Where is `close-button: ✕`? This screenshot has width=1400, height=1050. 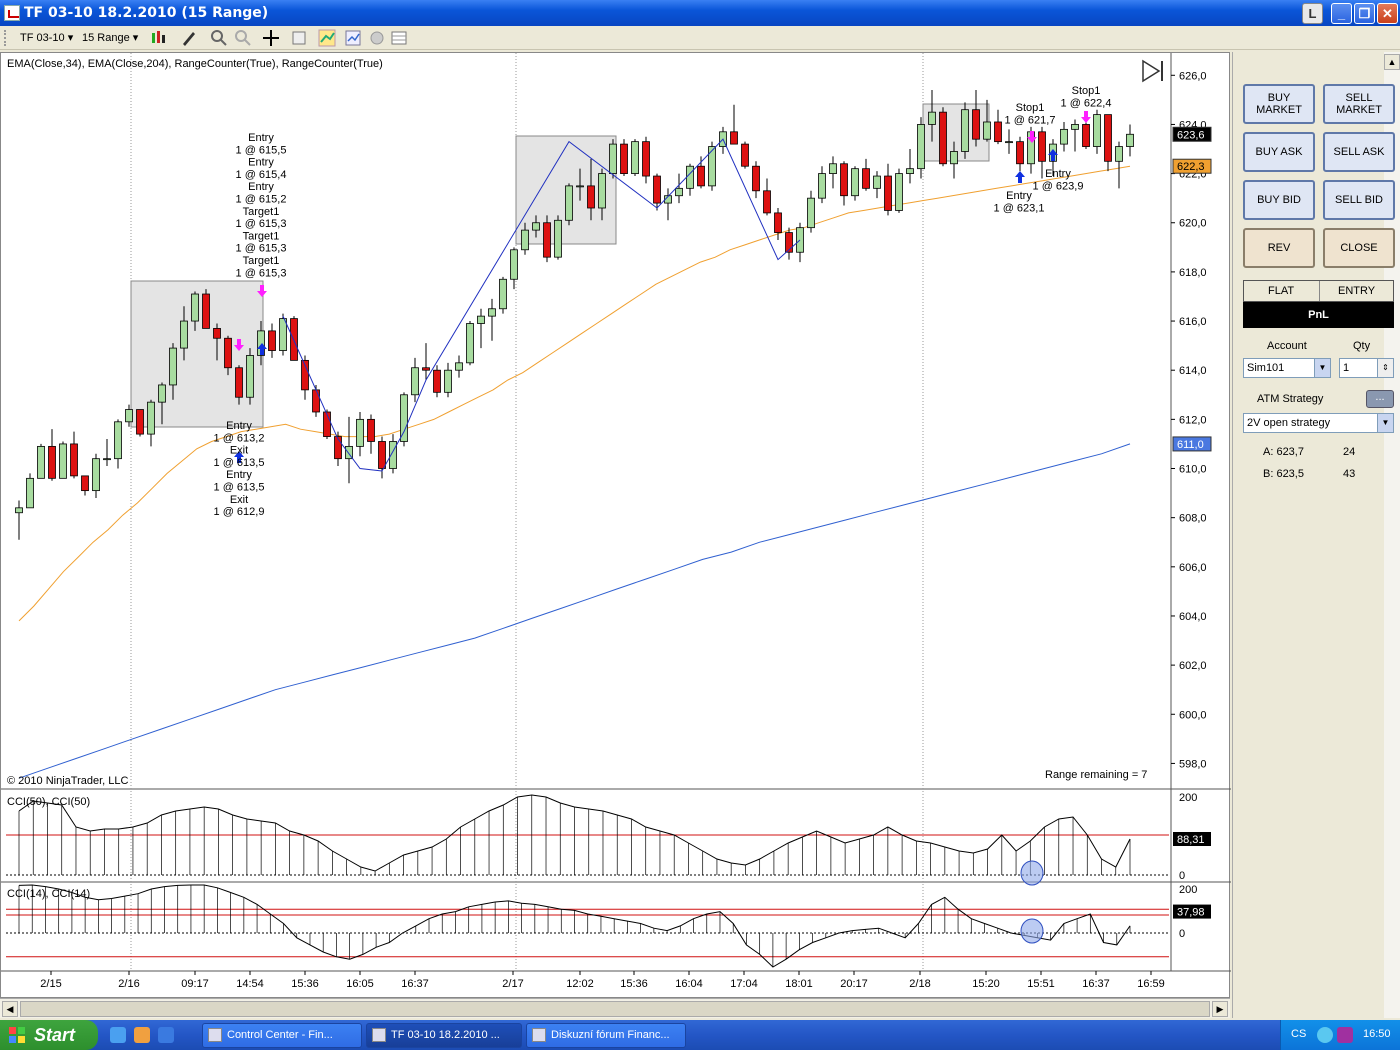 close-button: ✕ is located at coordinates (1387, 13).